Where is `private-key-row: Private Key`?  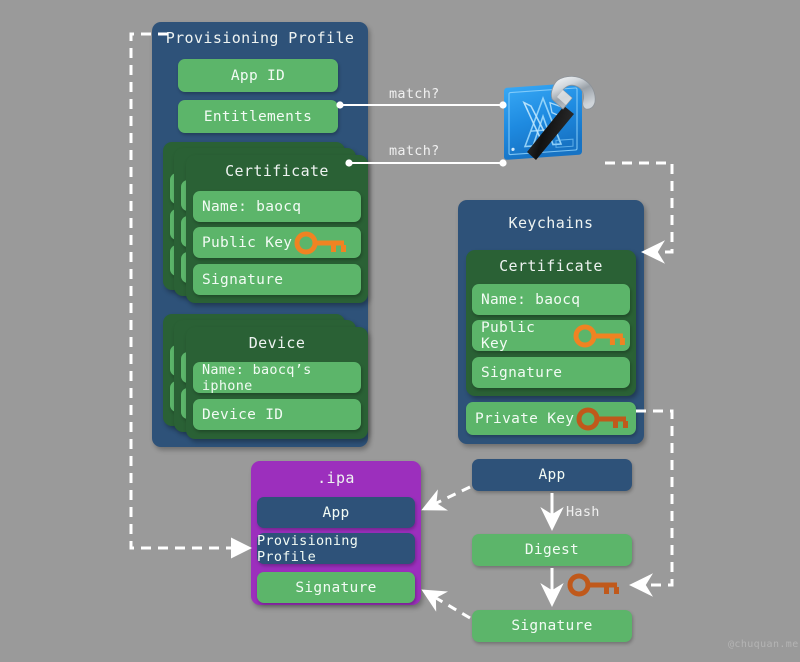
private-key-row: Private Key is located at coordinates (551, 418).